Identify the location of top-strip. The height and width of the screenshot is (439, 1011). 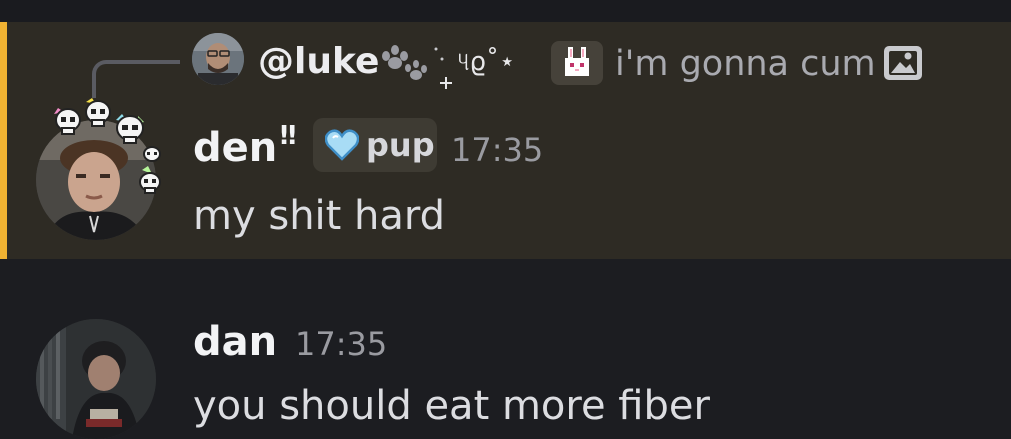
(505, 11).